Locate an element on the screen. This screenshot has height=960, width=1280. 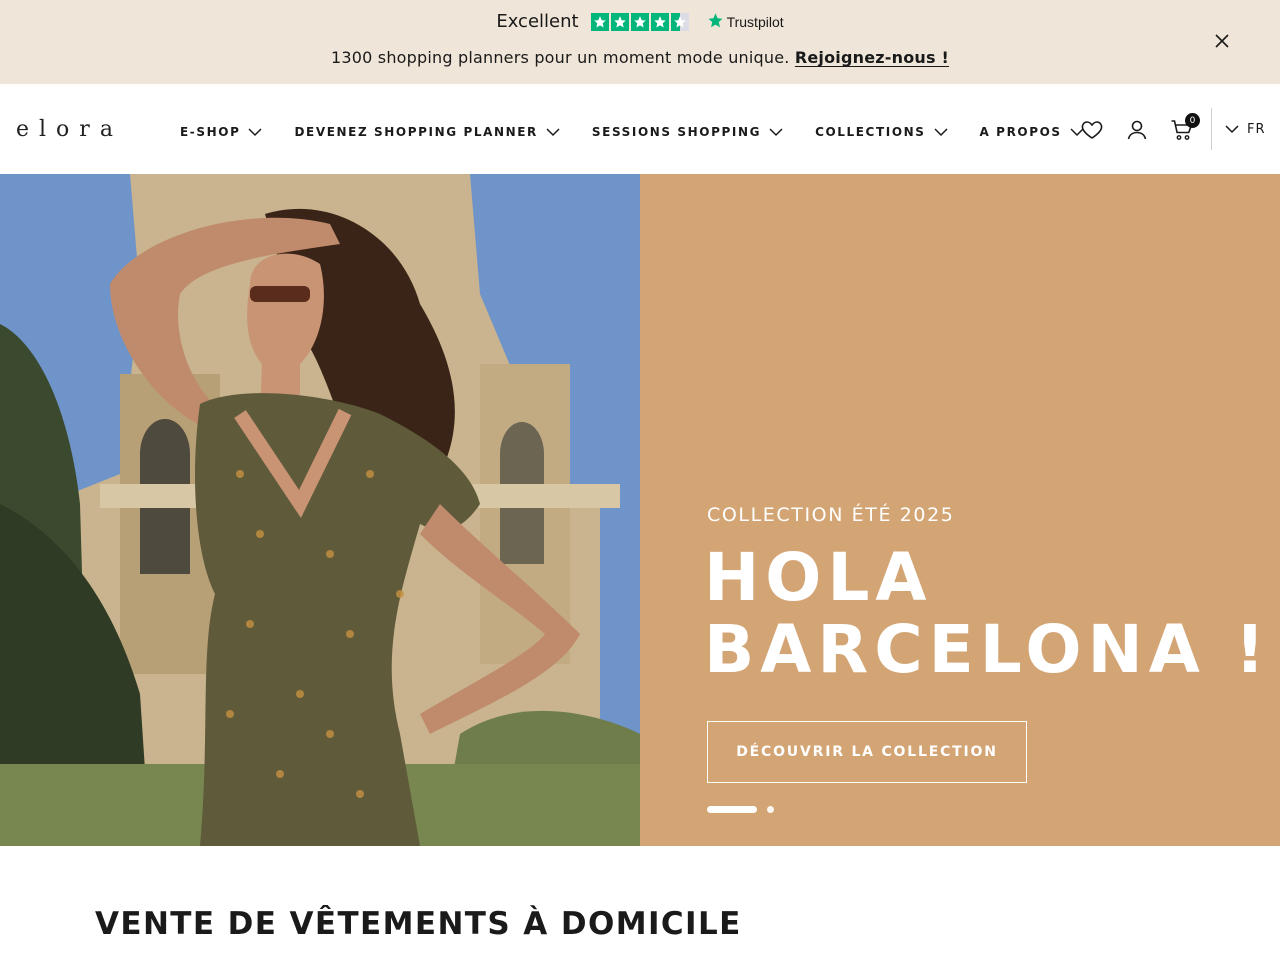
nav-label: DEVENEZ SHOPPING PLANNER is located at coordinates (416, 132).